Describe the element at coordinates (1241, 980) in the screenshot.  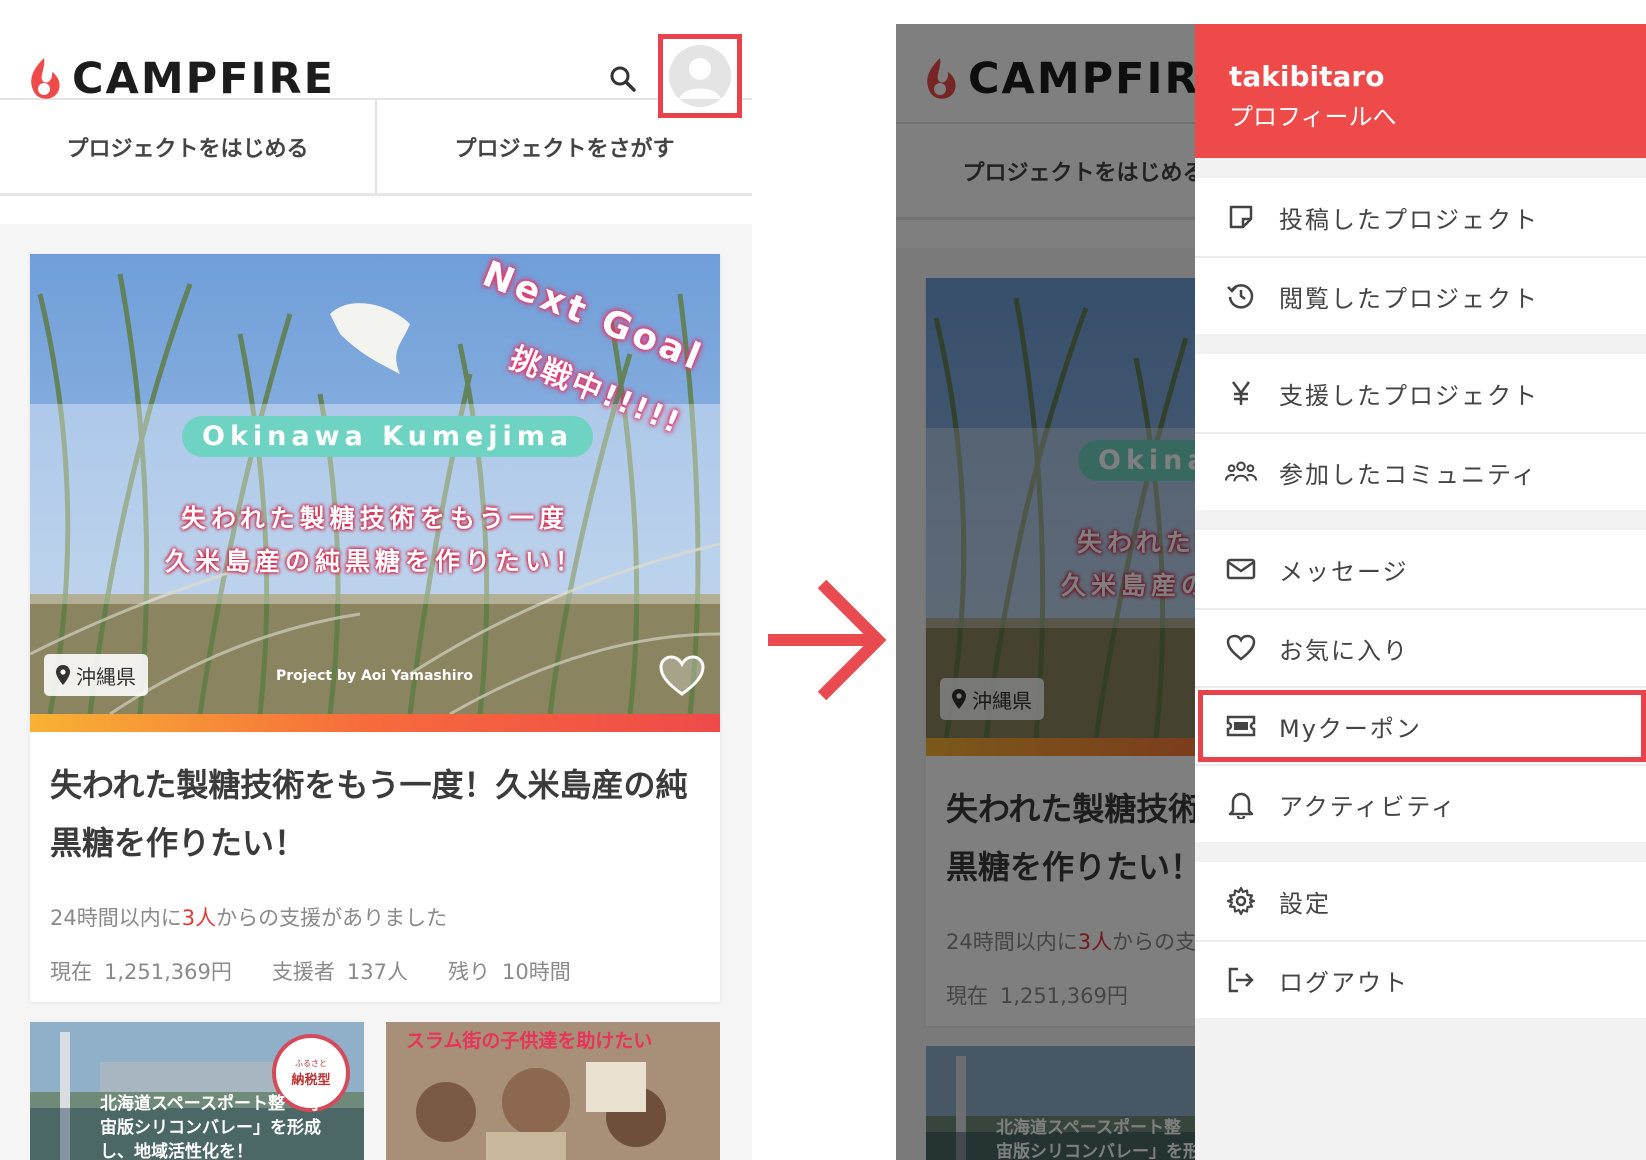
I see `logout-icon` at that location.